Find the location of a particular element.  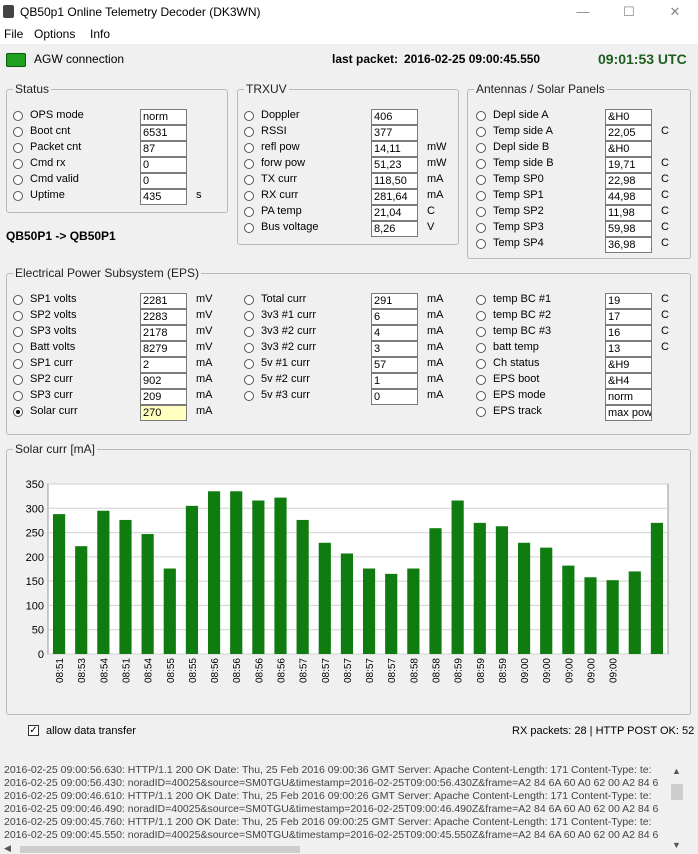

x-tick-label: 09:00 is located at coordinates (614, 670).